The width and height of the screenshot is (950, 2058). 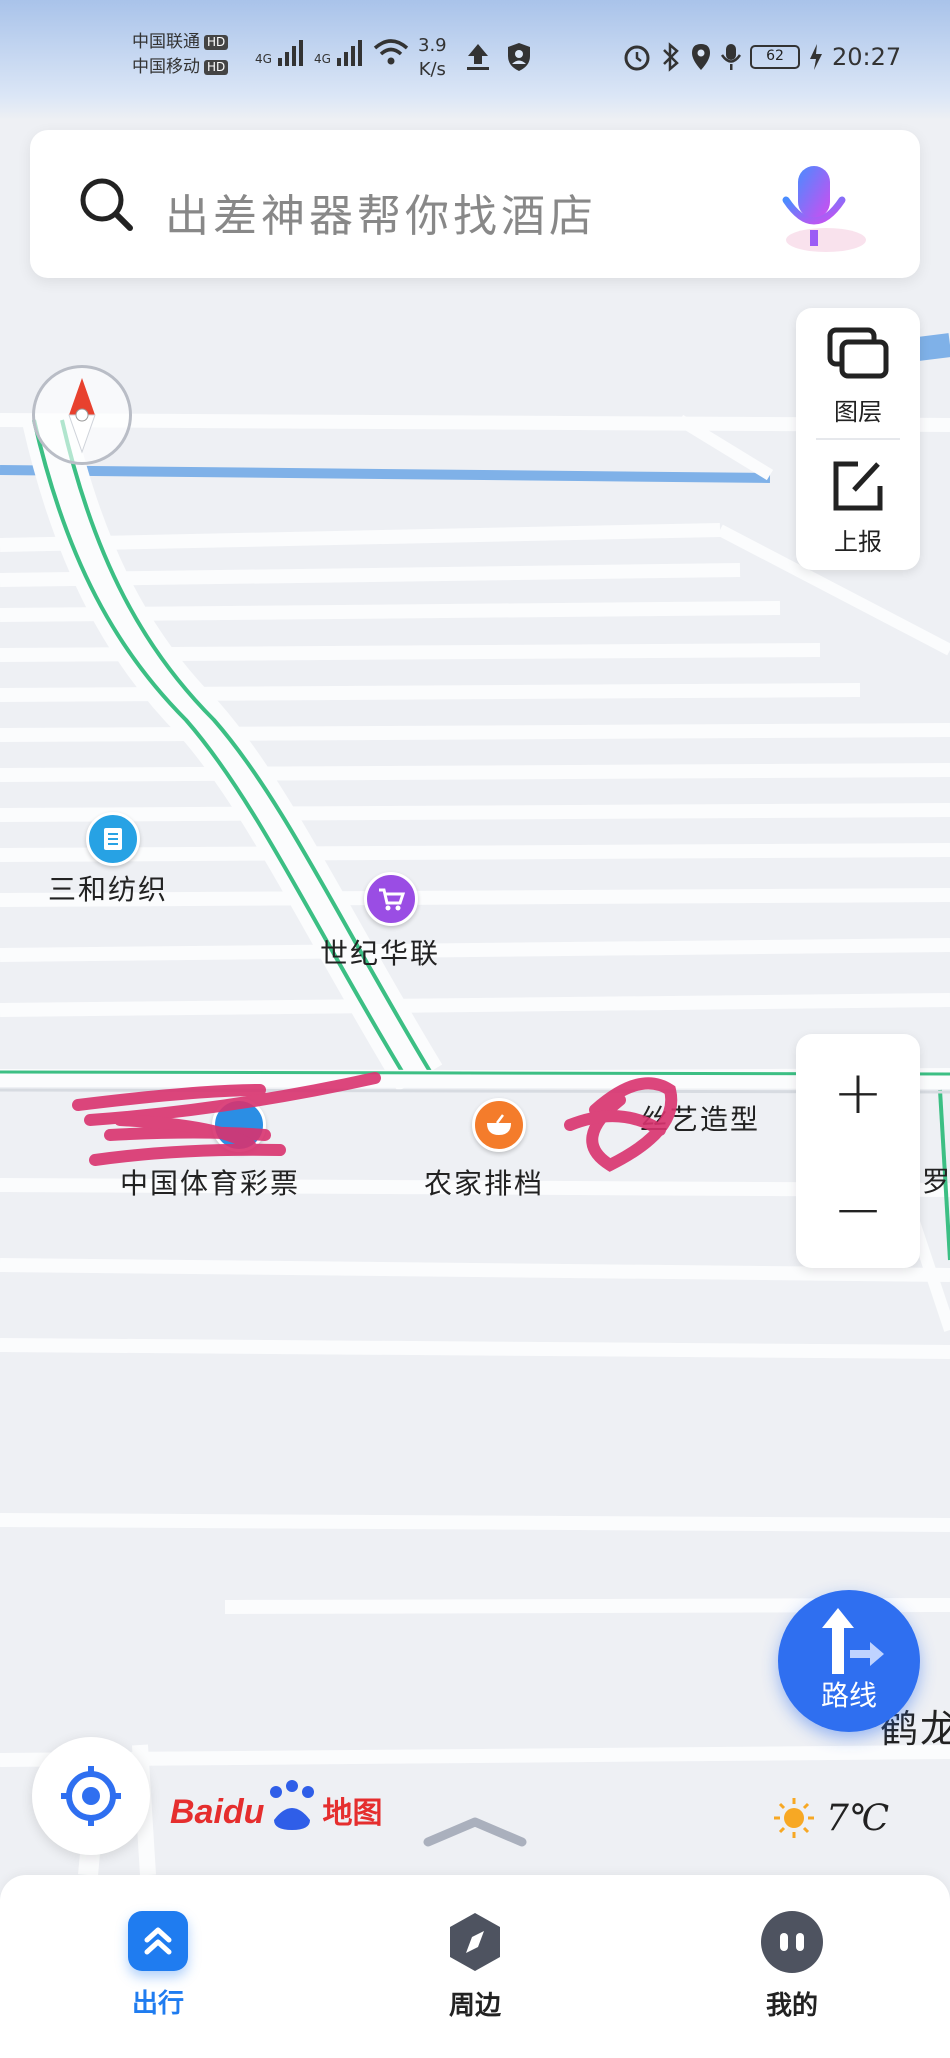 I want to click on battery-level: 62, so click(x=775, y=56).